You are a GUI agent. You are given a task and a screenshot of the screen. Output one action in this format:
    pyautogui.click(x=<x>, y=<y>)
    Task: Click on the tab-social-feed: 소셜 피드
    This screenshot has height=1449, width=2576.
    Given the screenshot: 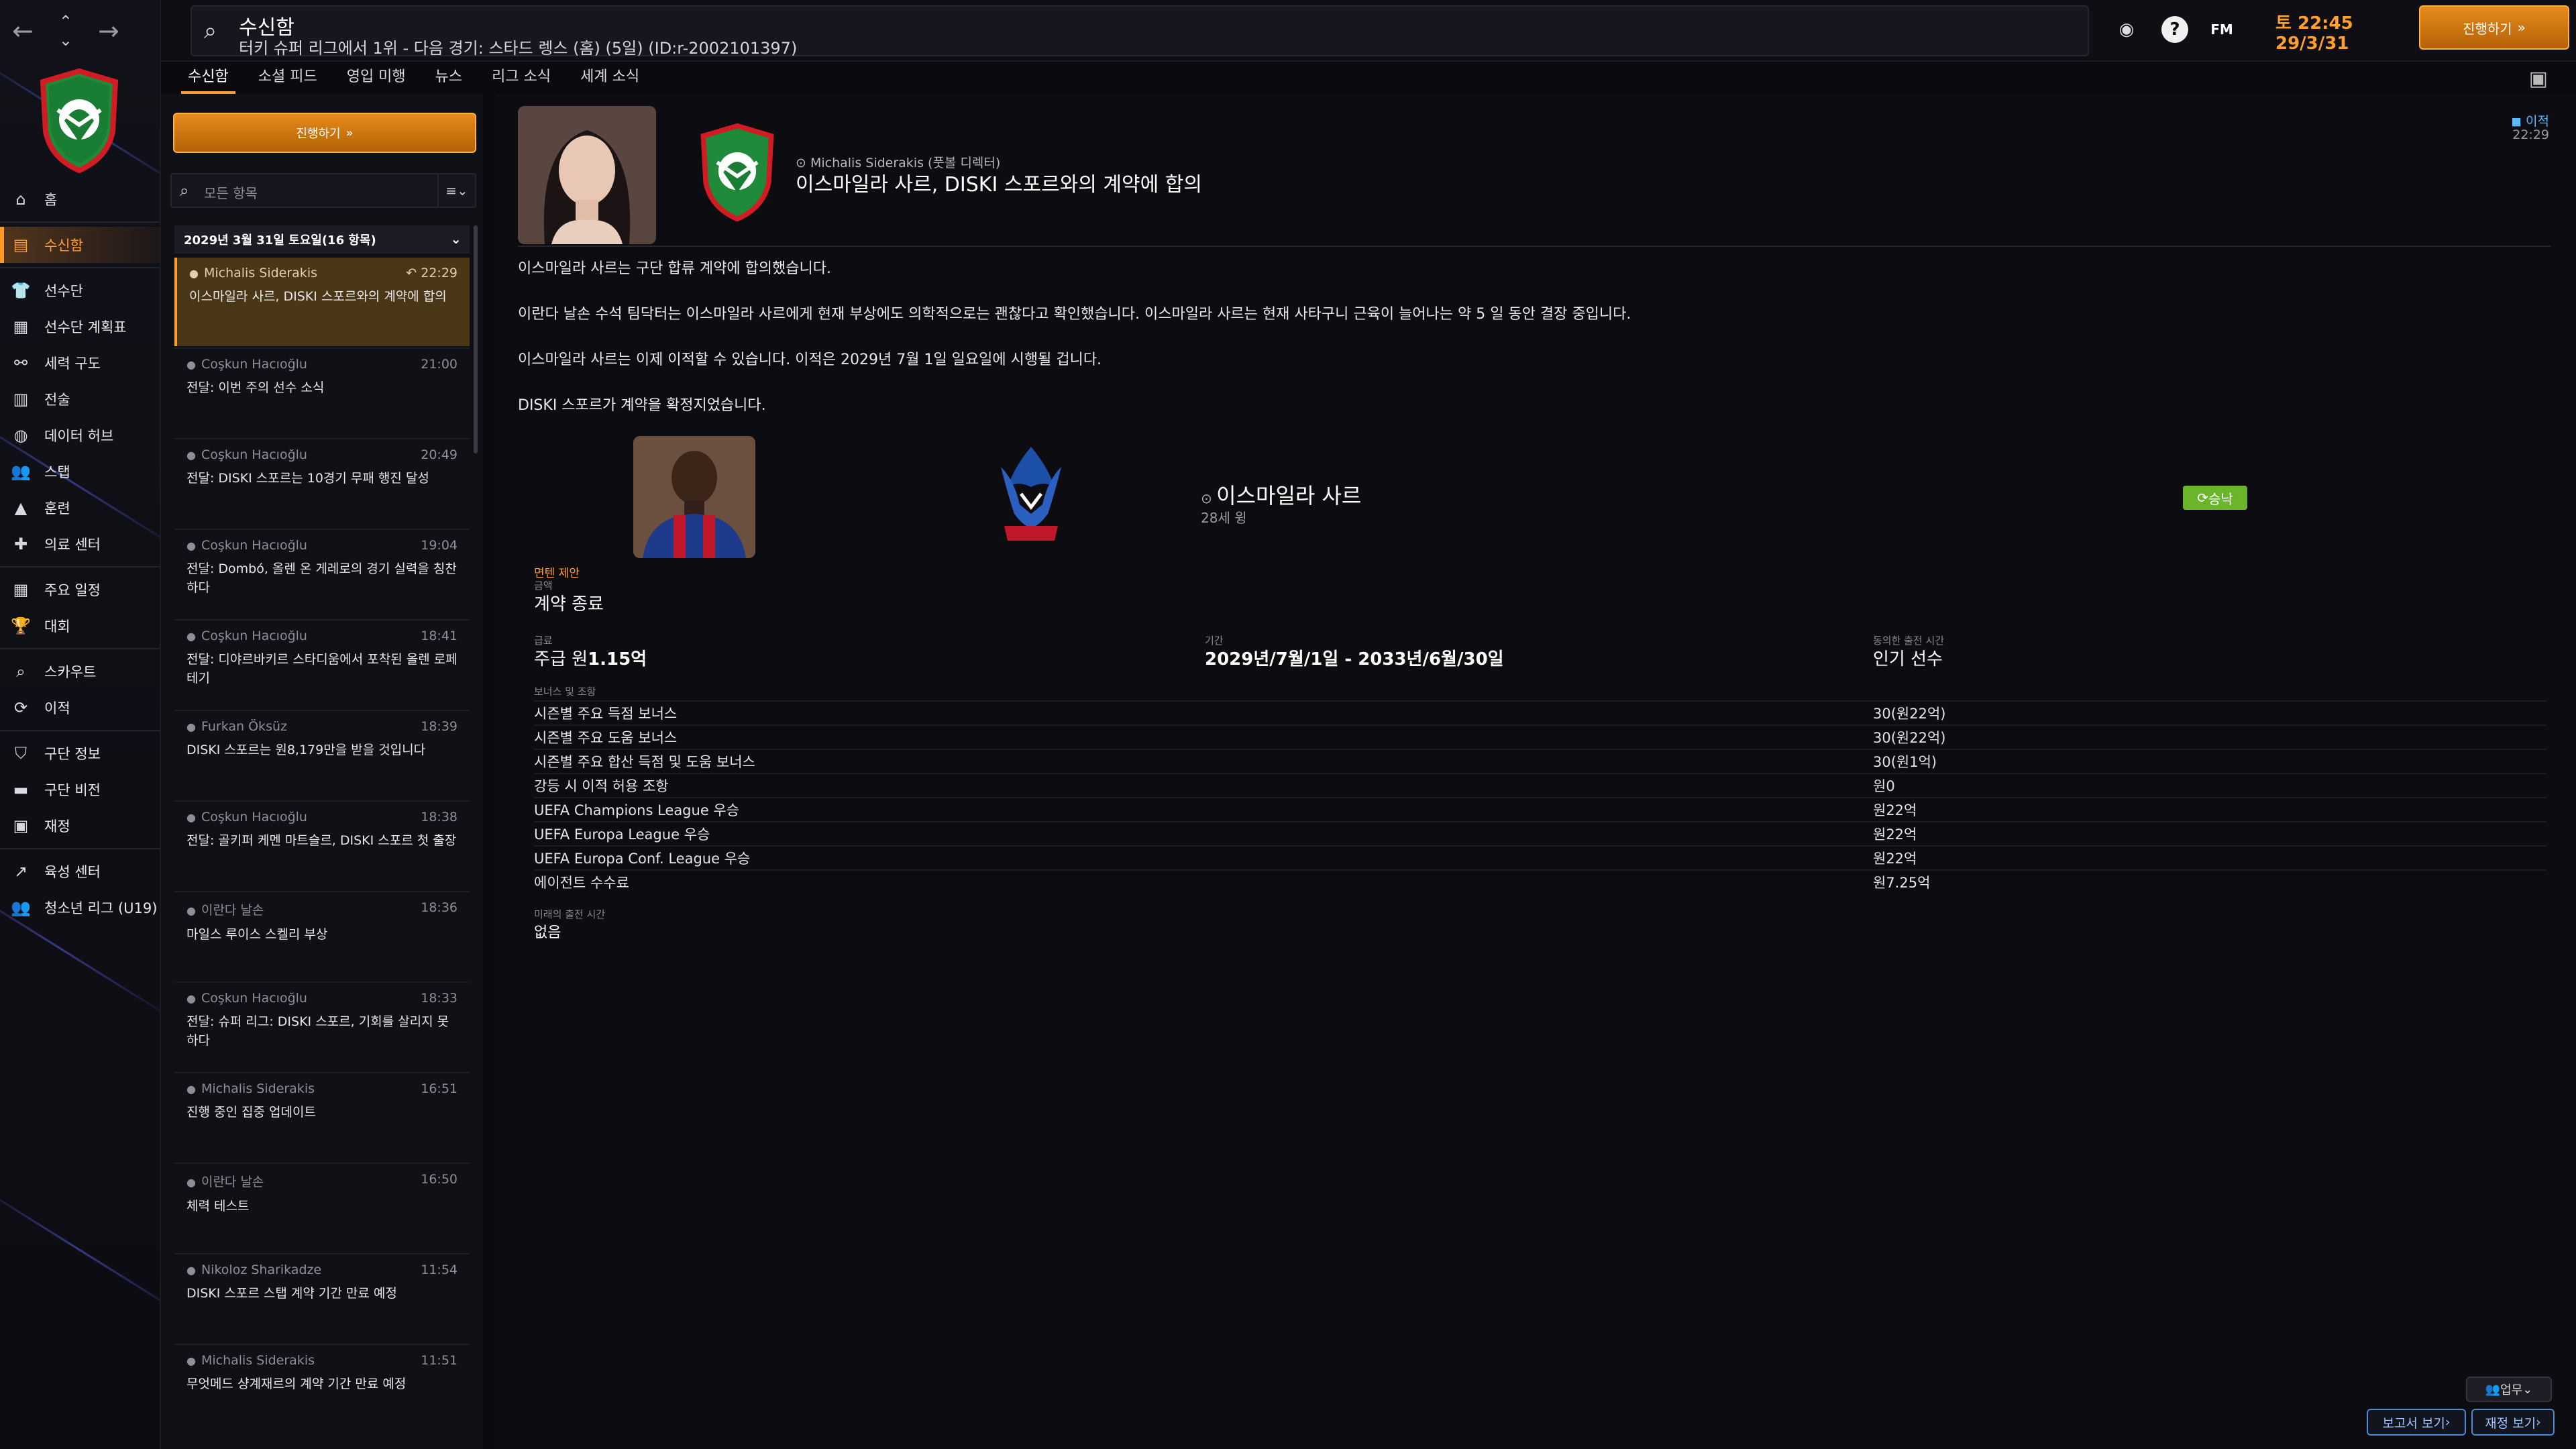 What is the action you would take?
    pyautogui.click(x=288, y=79)
    